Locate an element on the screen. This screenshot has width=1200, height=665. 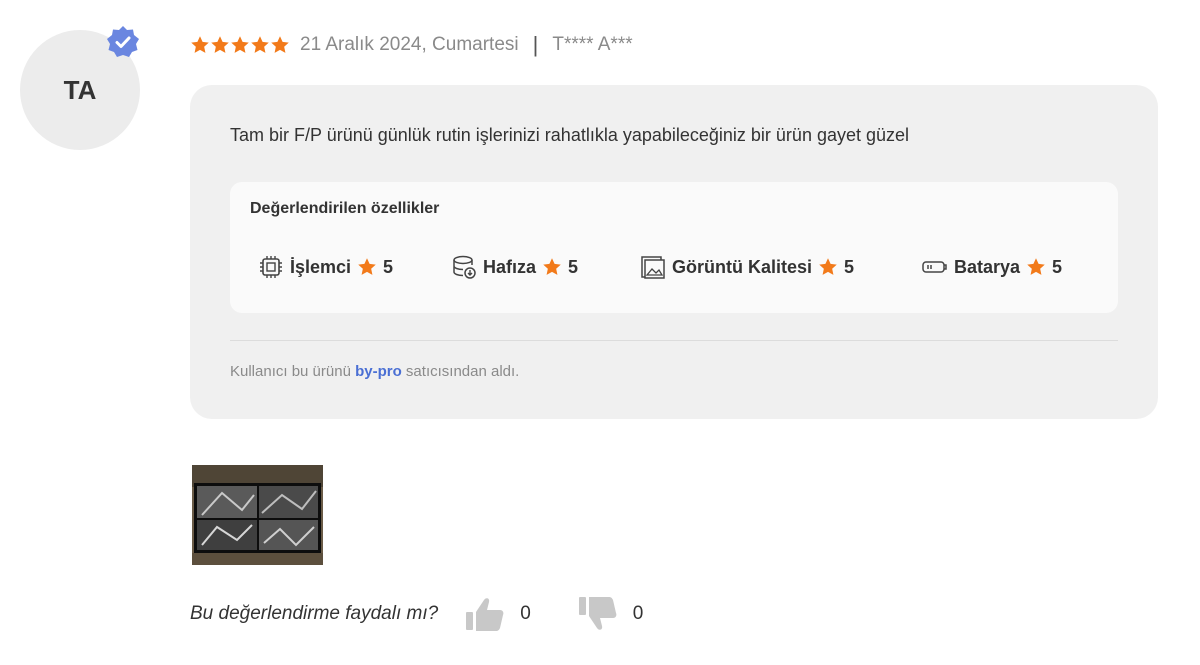
verified-badge-icon is located at coordinates (123, 41).